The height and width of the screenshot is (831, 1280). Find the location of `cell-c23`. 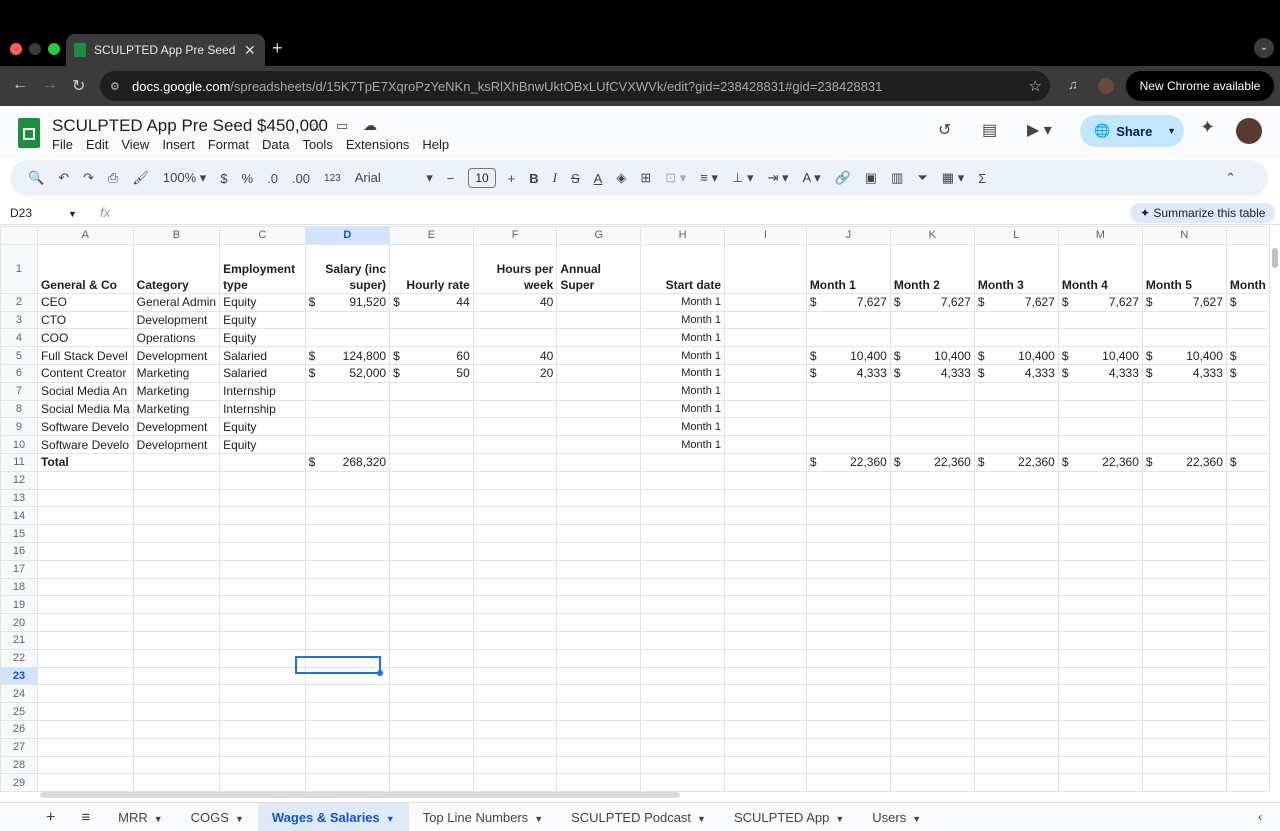

cell-c23 is located at coordinates (262, 676).